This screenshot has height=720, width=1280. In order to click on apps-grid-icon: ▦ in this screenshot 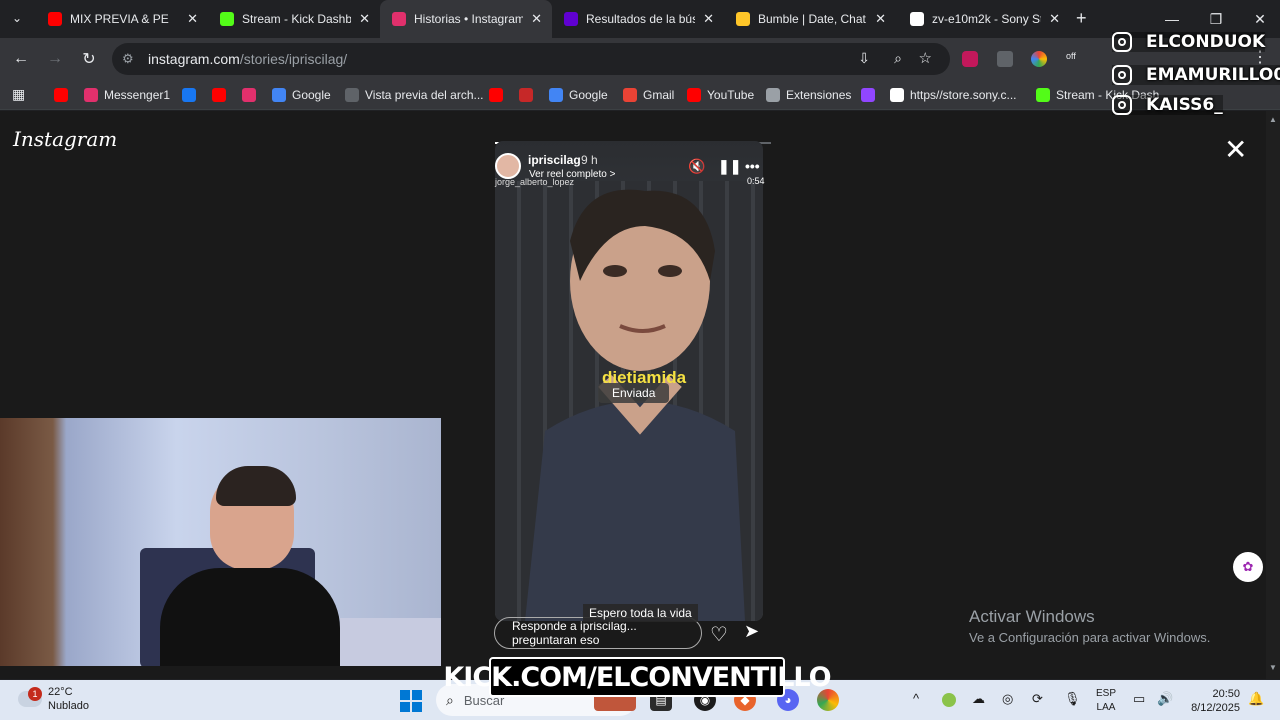, I will do `click(18, 94)`.